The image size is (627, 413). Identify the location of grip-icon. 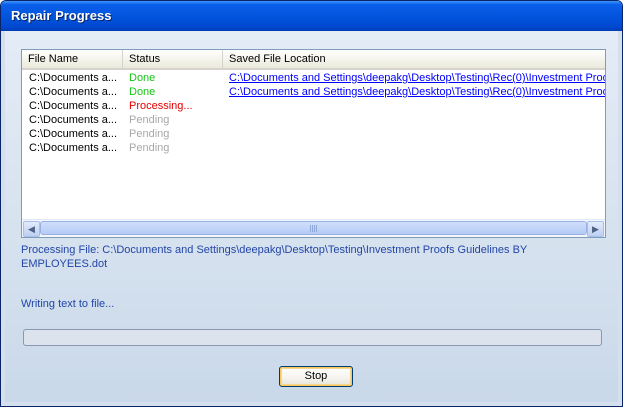
(313, 228).